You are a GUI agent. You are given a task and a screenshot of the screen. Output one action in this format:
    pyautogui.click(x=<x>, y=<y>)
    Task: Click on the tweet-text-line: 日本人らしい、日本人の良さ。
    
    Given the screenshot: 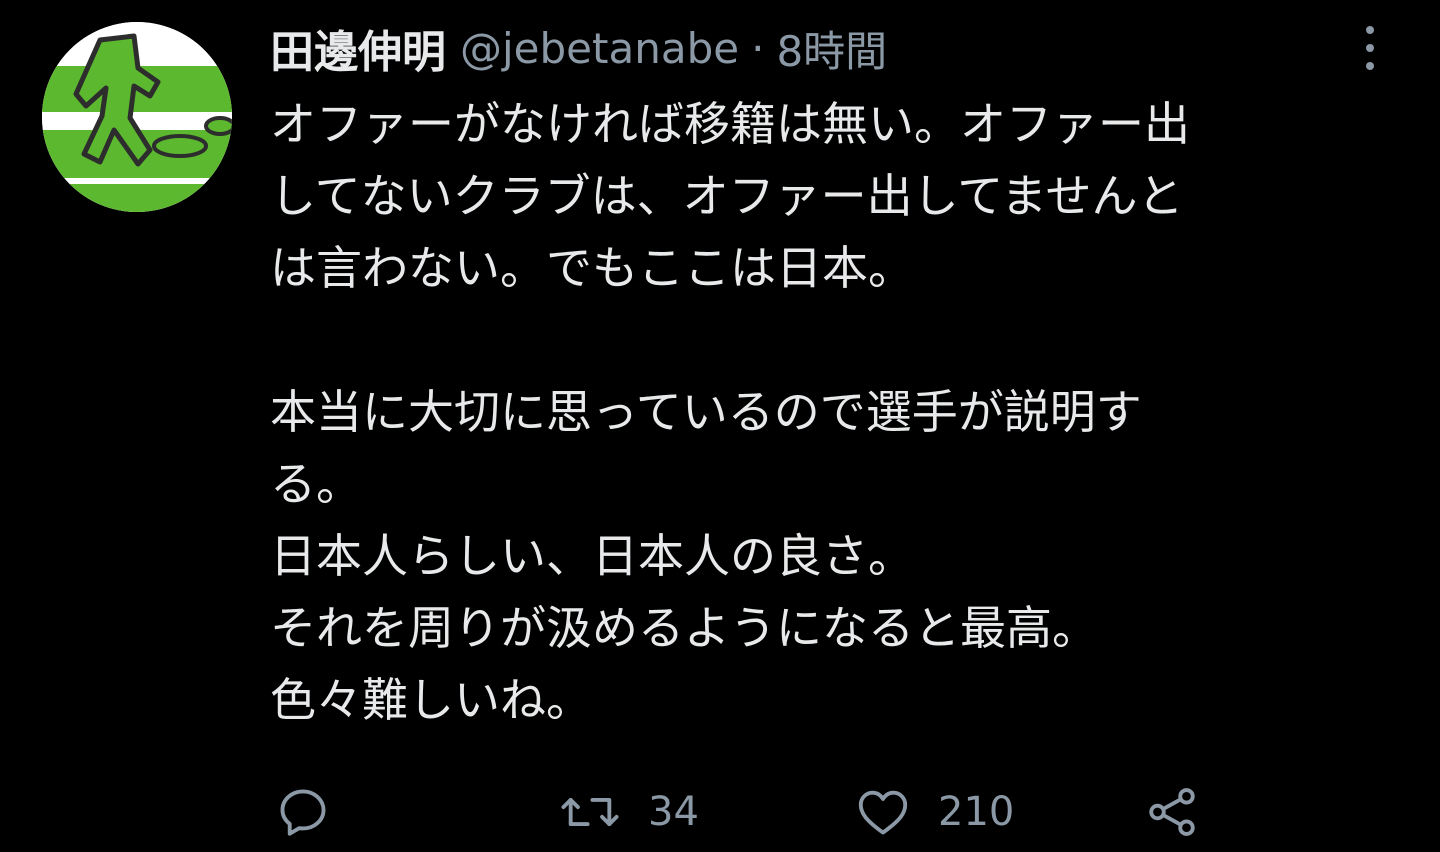 What is the action you would take?
    pyautogui.click(x=592, y=556)
    